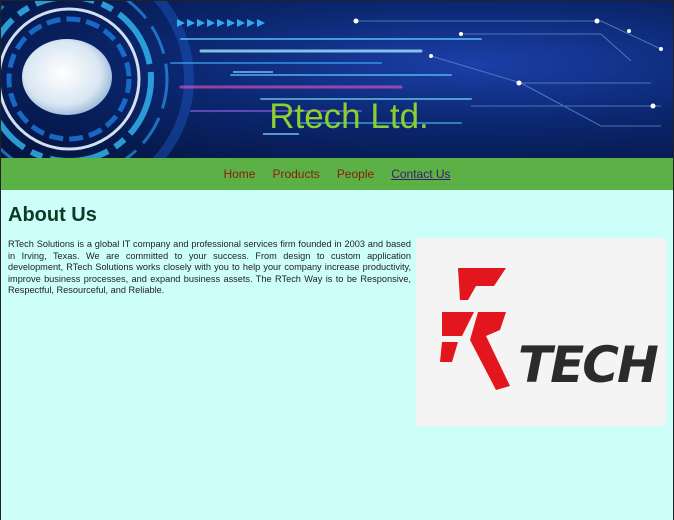 This screenshot has width=674, height=520. What do you see at coordinates (349, 116) in the screenshot?
I see `site-title: Rtech Ltd.` at bounding box center [349, 116].